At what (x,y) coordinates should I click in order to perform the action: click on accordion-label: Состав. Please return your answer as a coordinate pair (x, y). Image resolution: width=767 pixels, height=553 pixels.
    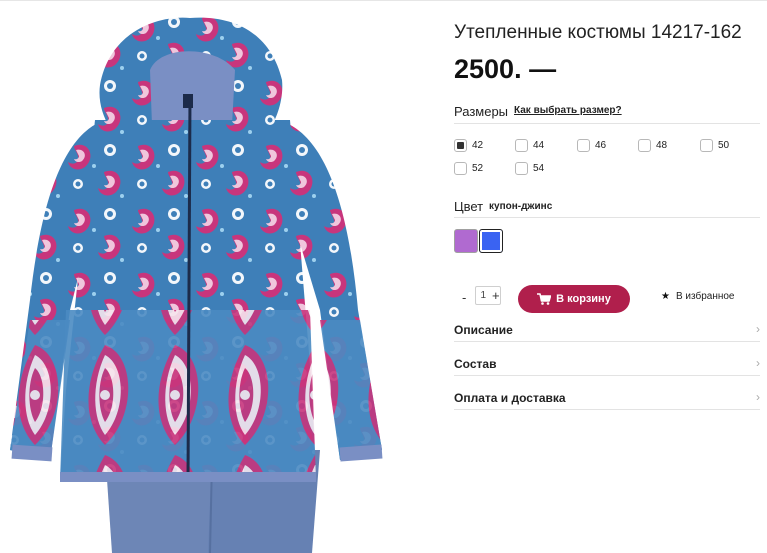
    Looking at the image, I should click on (475, 364).